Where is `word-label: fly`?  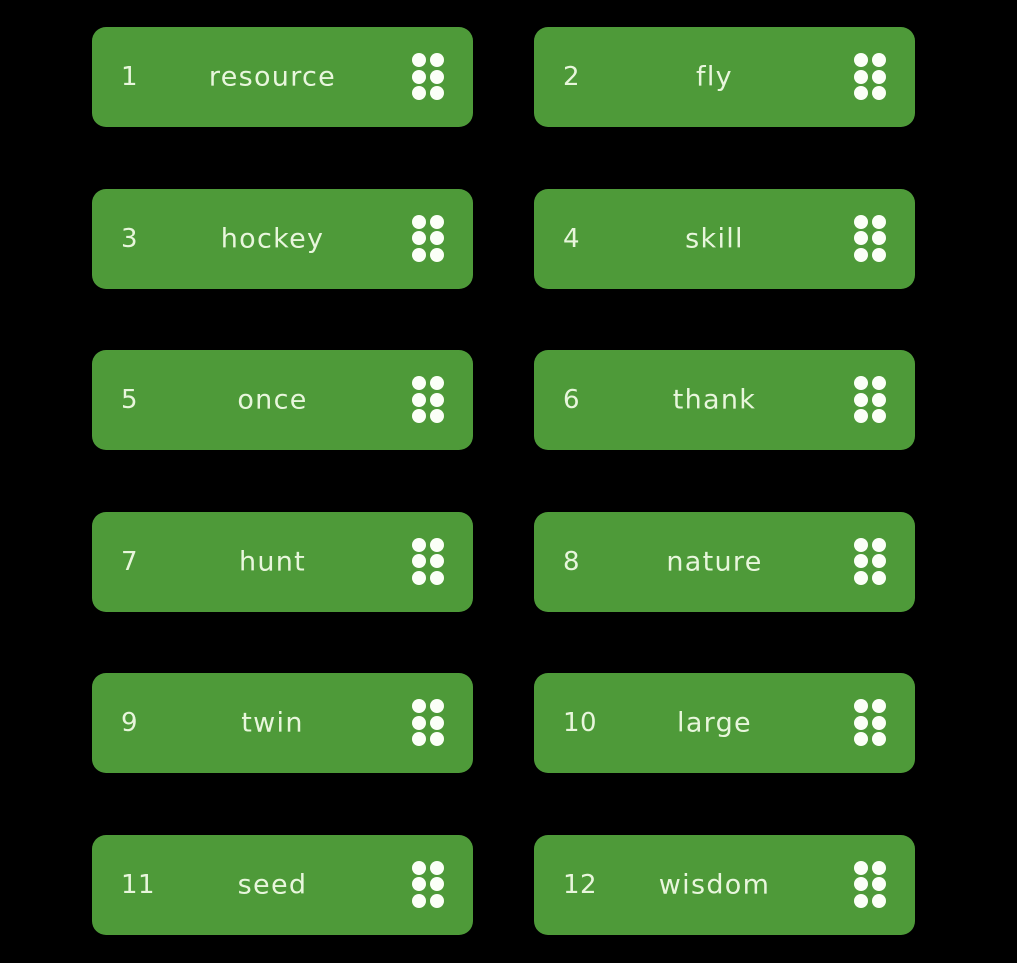
word-label: fly is located at coordinates (714, 77).